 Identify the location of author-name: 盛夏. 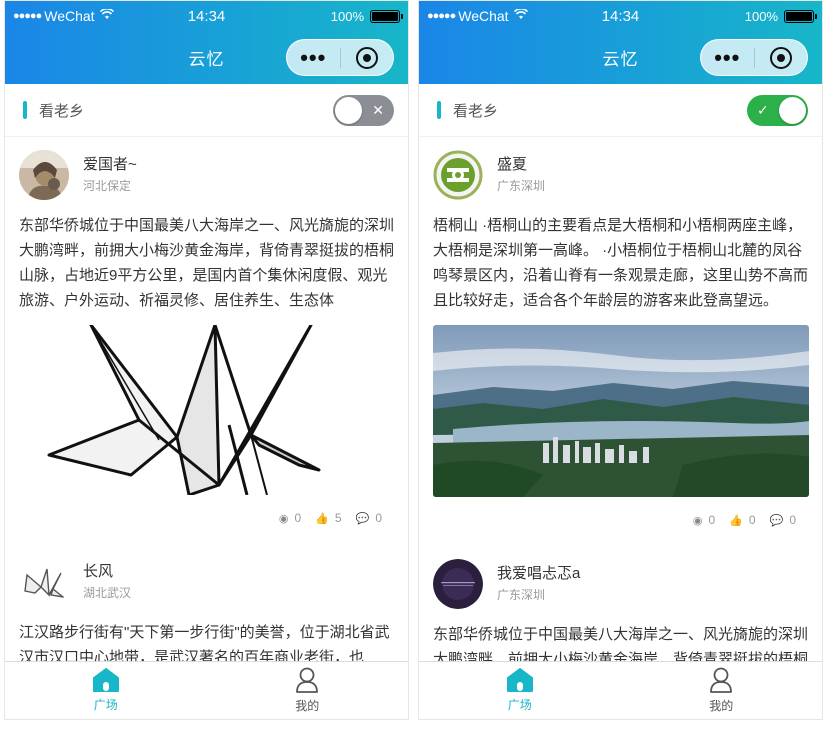
(521, 165).